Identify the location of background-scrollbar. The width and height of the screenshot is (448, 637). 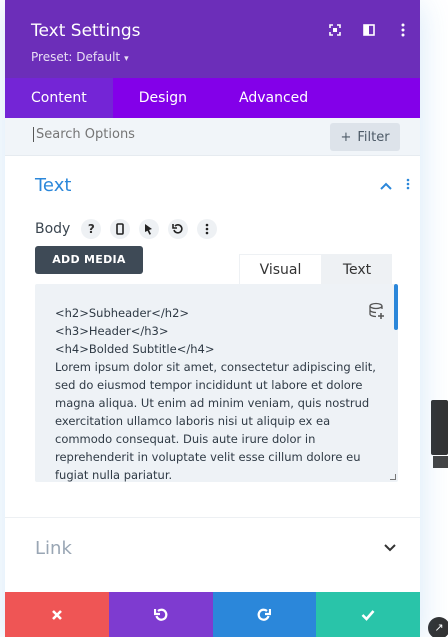
(439, 427).